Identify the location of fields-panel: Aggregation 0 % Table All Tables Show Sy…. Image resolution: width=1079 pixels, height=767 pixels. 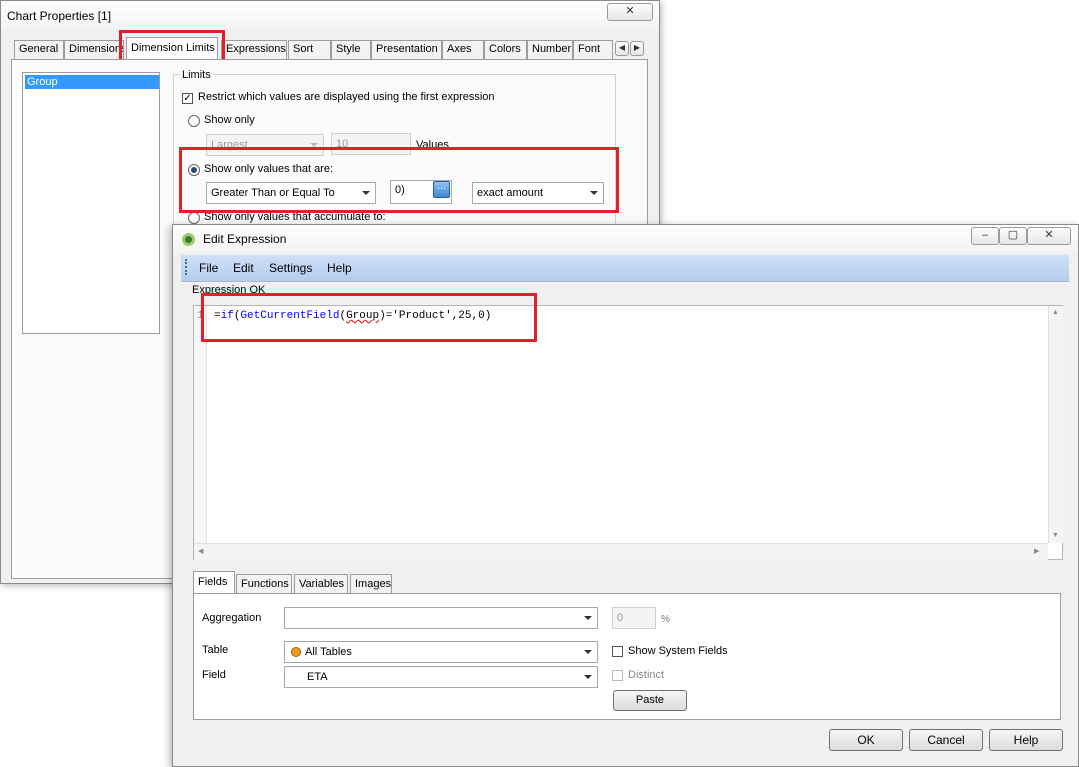
(627, 656).